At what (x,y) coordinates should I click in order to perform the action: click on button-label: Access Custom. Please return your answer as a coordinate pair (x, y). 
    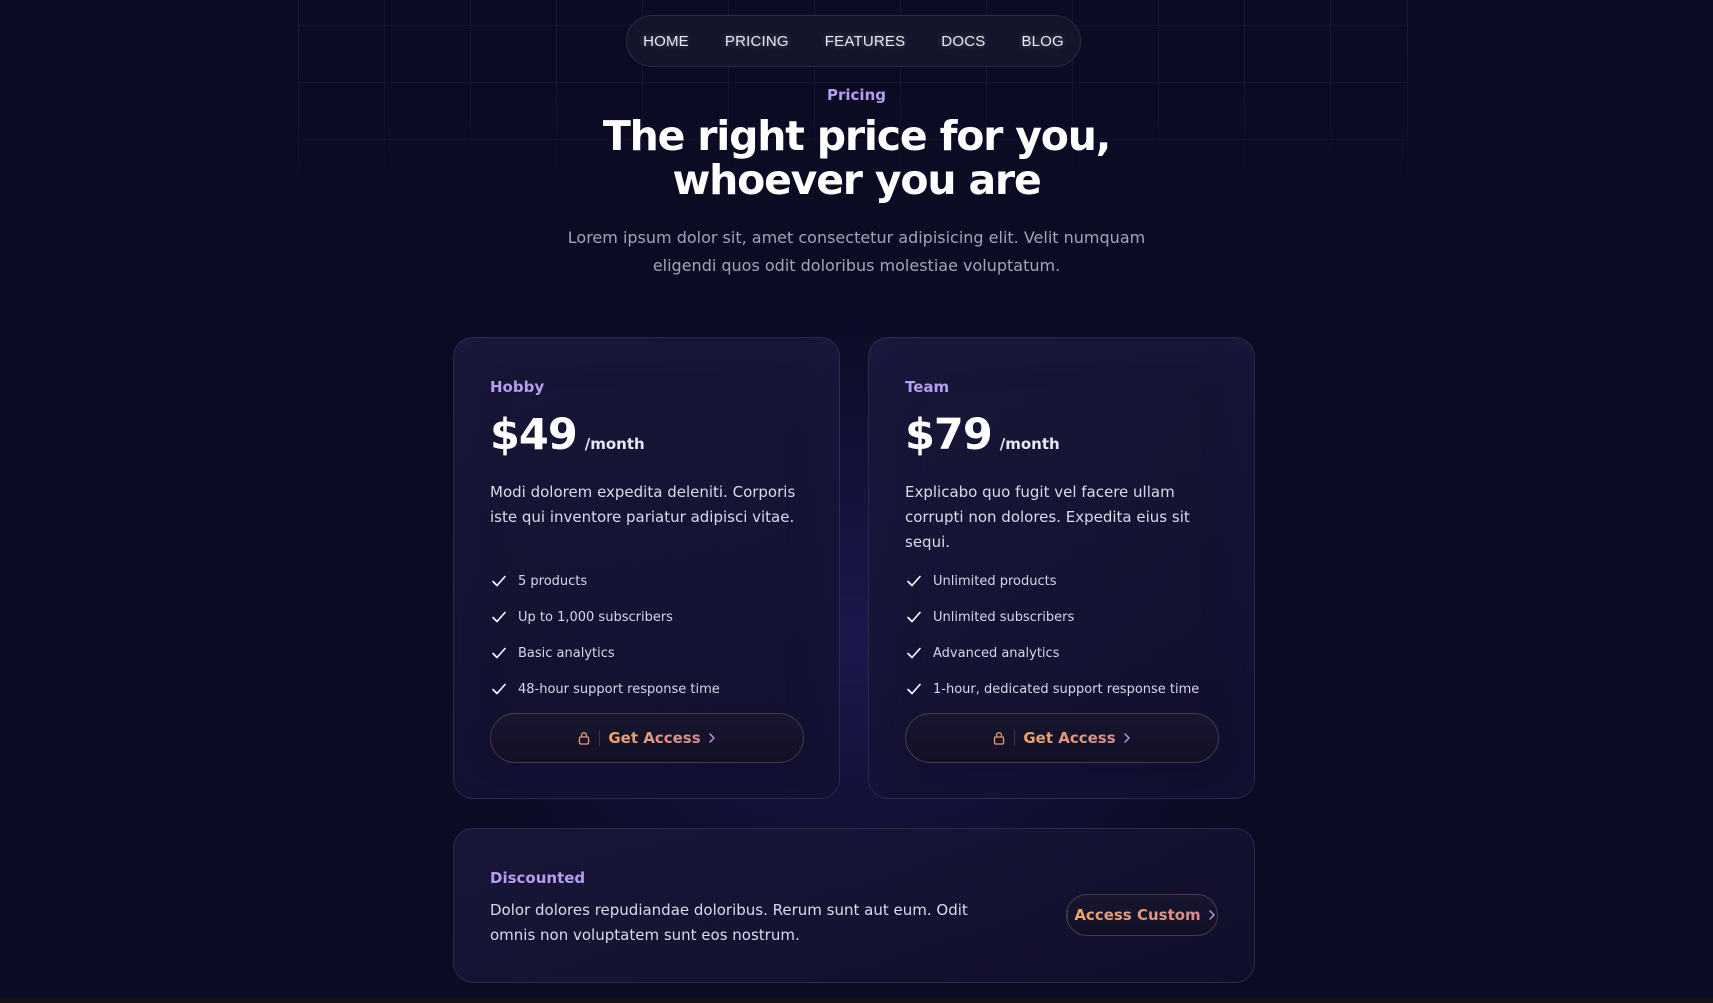
    Looking at the image, I should click on (1137, 915).